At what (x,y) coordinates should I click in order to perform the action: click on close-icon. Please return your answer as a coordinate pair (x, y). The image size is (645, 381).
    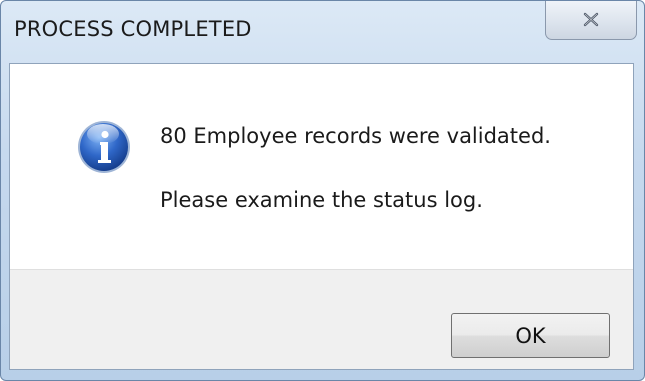
    Looking at the image, I should click on (591, 19).